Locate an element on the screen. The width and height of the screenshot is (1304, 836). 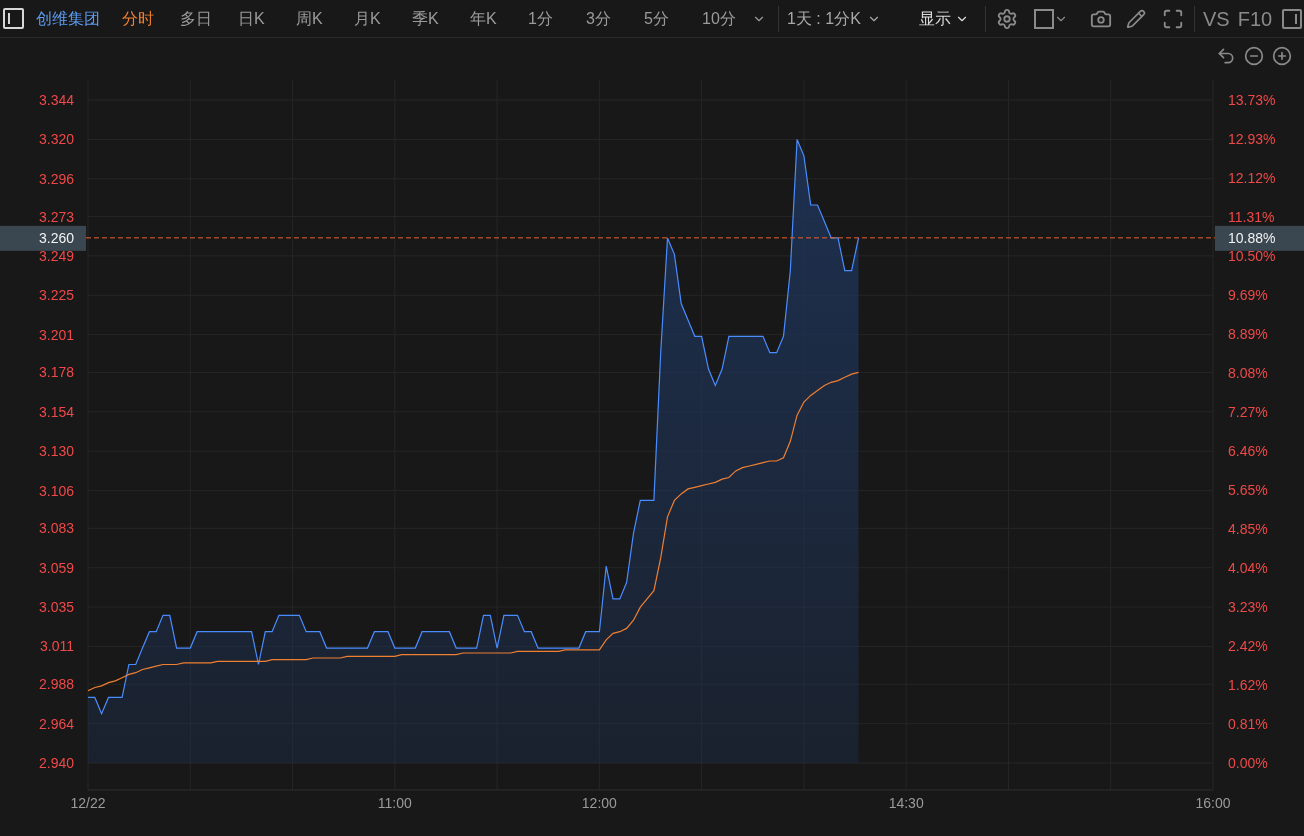
period-tab: 季K is located at coordinates (441, 18).